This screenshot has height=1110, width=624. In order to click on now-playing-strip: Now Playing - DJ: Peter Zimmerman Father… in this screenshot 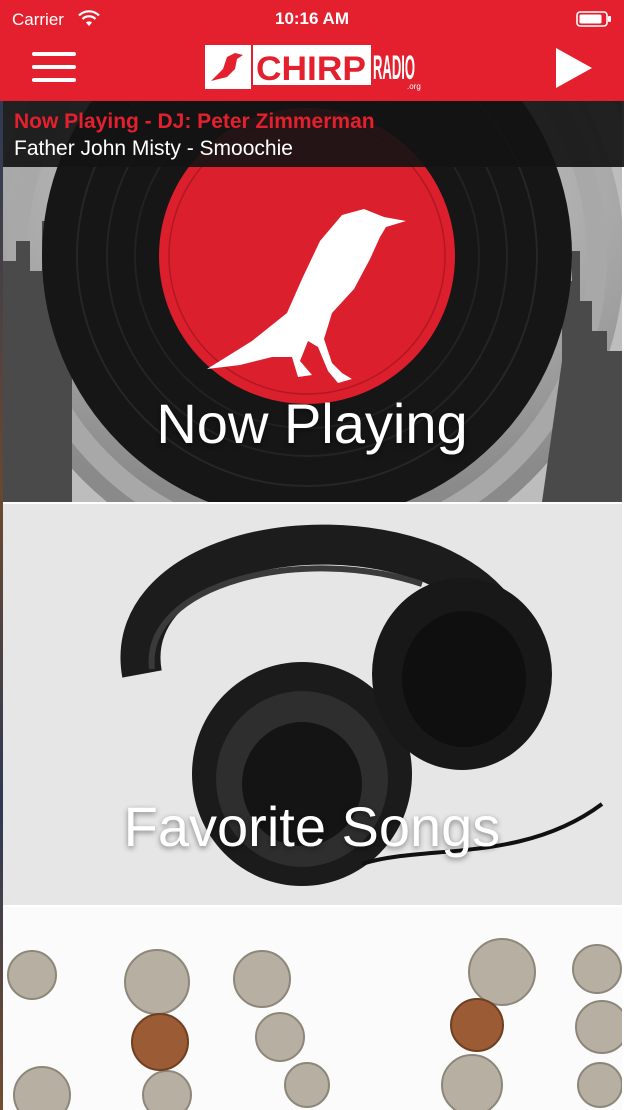, I will do `click(312, 134)`.